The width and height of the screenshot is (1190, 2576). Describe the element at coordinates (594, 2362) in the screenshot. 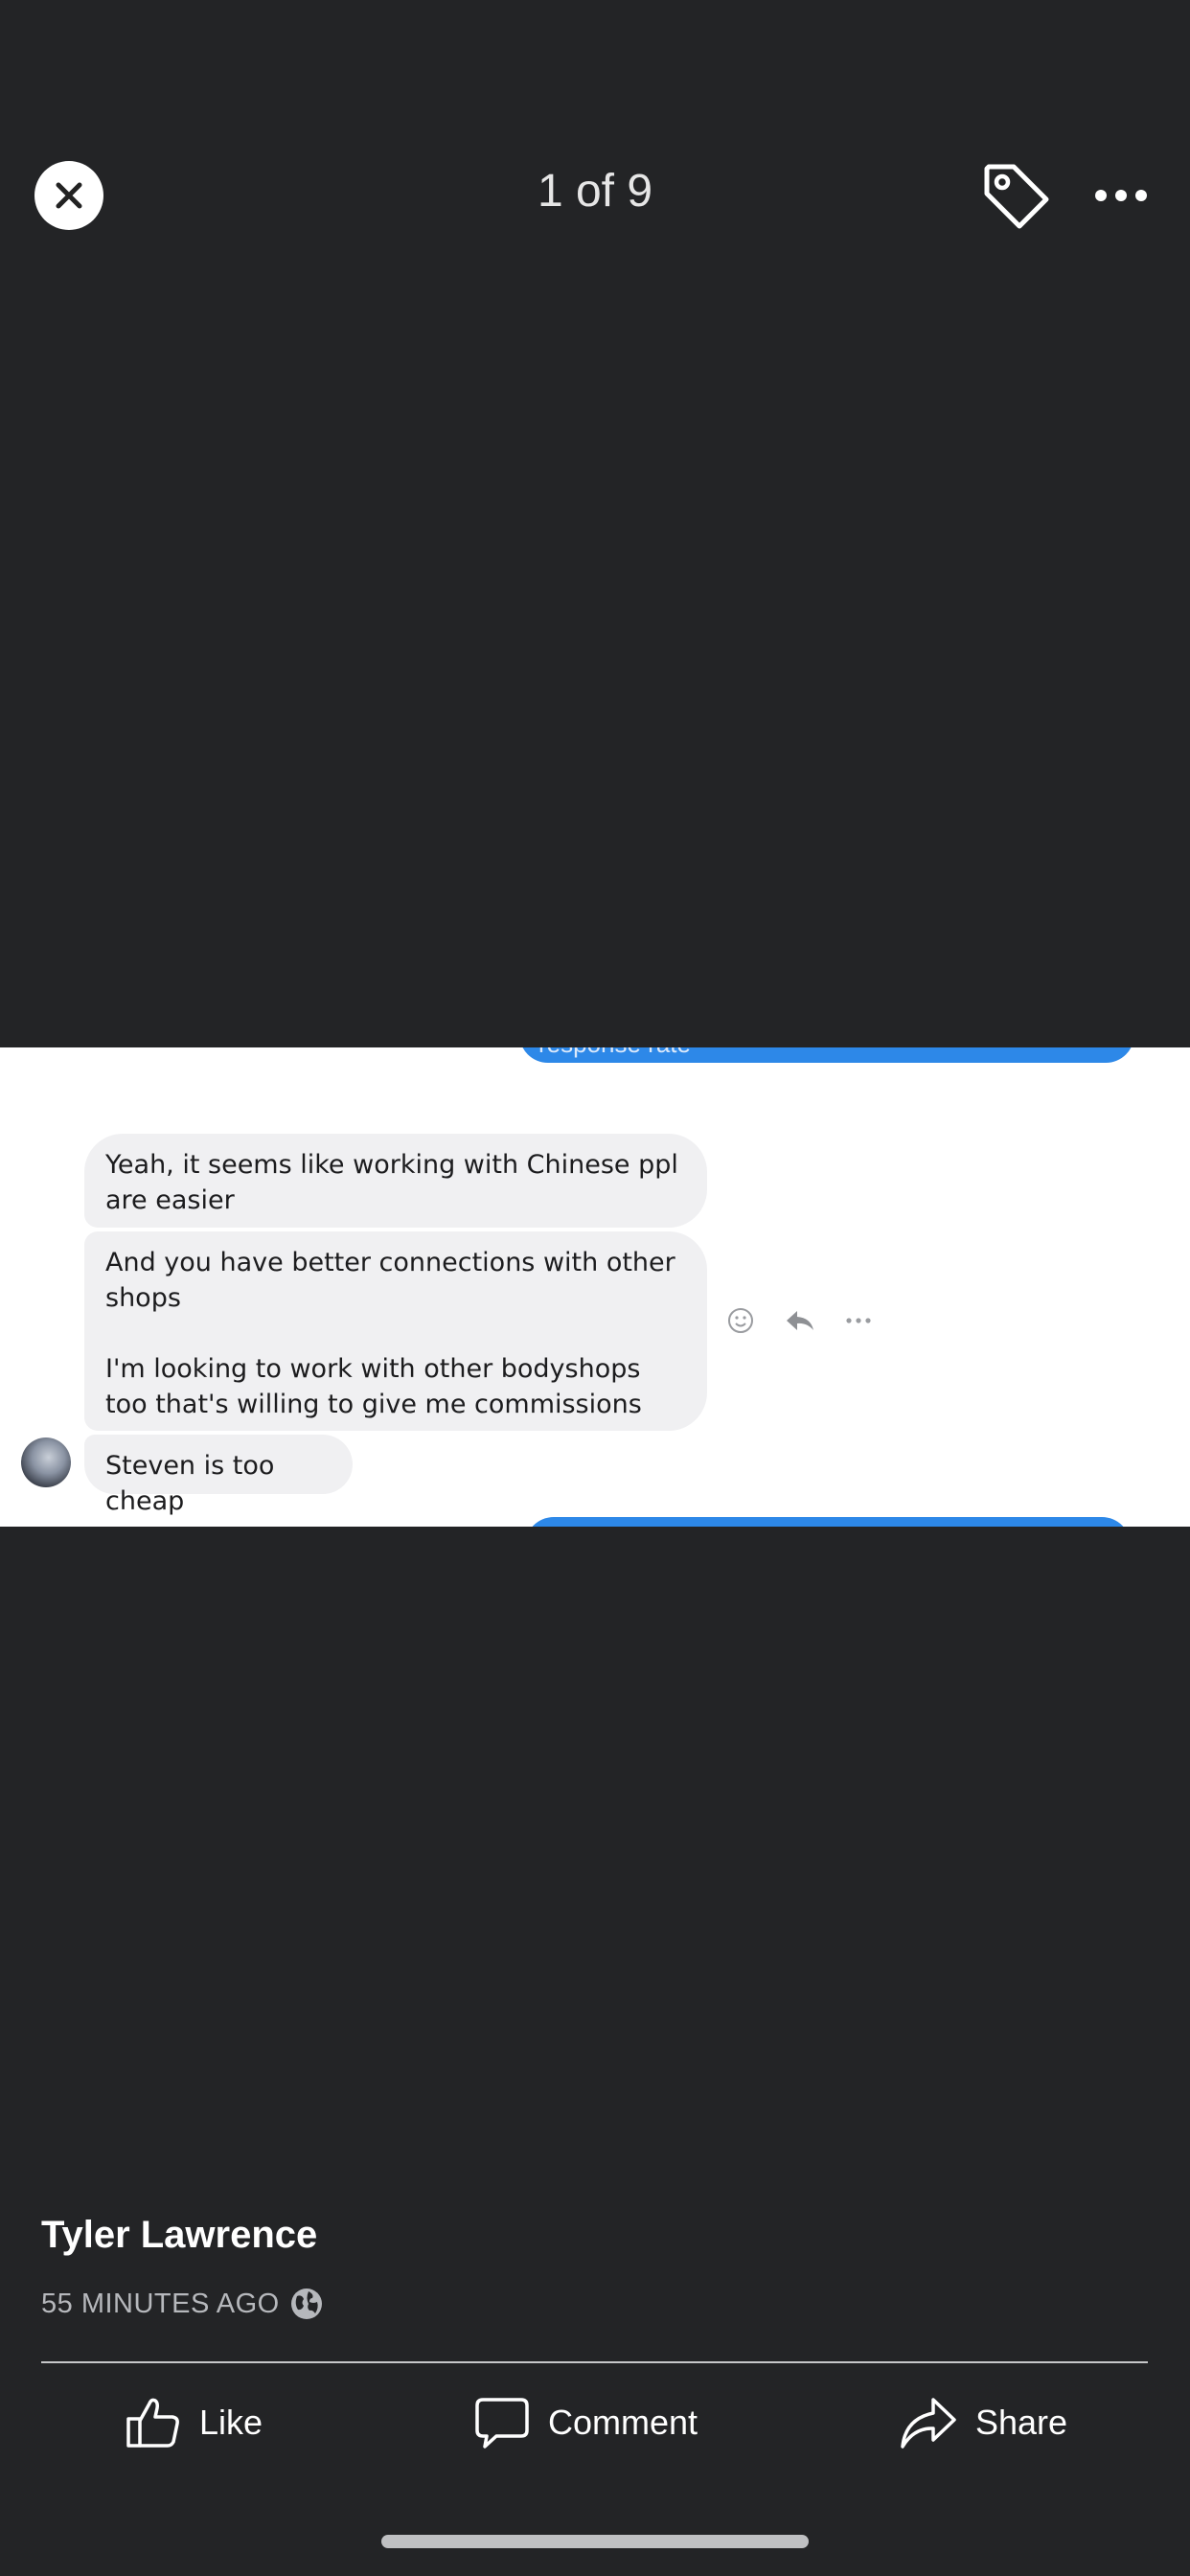

I see `divider` at that location.